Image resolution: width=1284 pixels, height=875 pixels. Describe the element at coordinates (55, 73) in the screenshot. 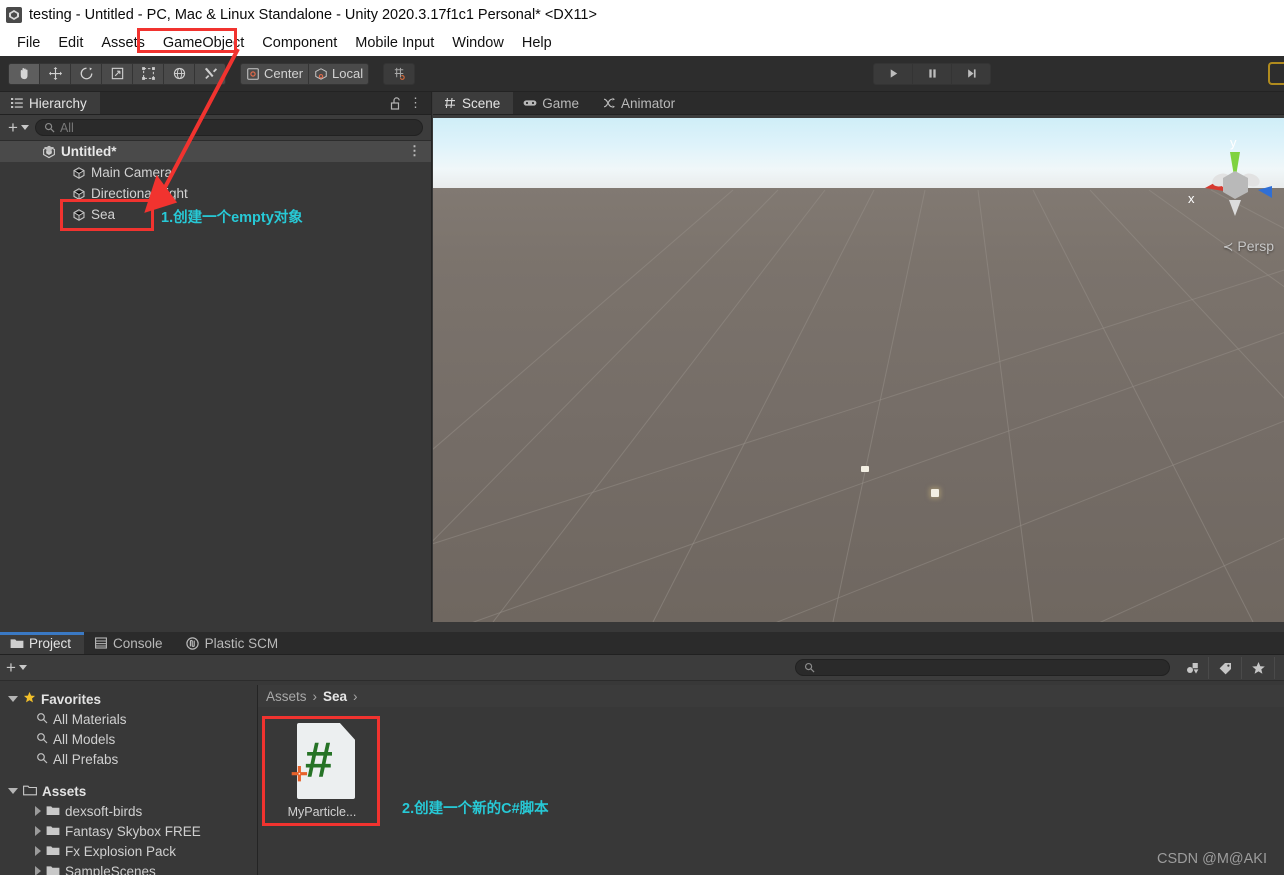

I see `move-tool-button` at that location.